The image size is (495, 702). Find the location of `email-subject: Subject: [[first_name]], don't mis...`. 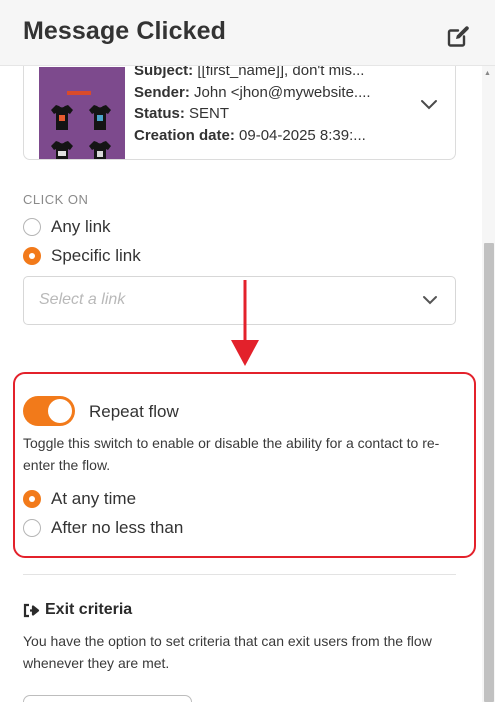

email-subject: Subject: [[first_name]], don't mis... is located at coordinates (249, 72).